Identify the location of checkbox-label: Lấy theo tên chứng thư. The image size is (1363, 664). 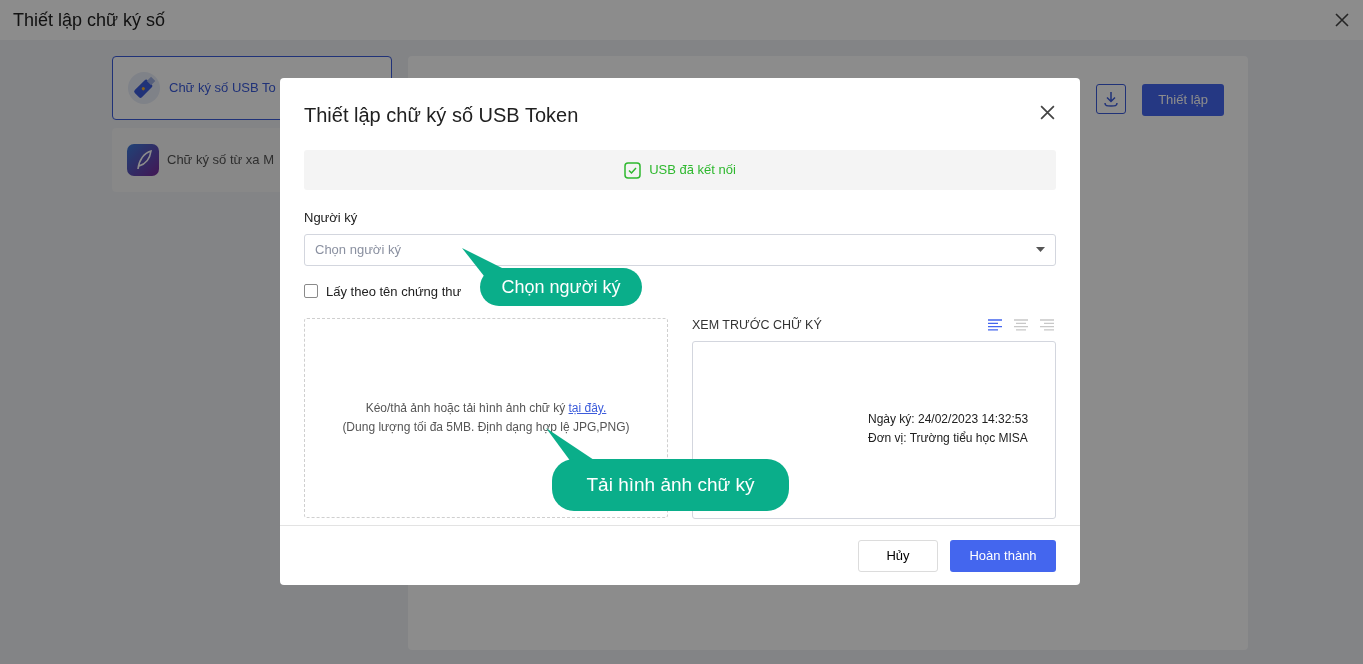
(394, 291).